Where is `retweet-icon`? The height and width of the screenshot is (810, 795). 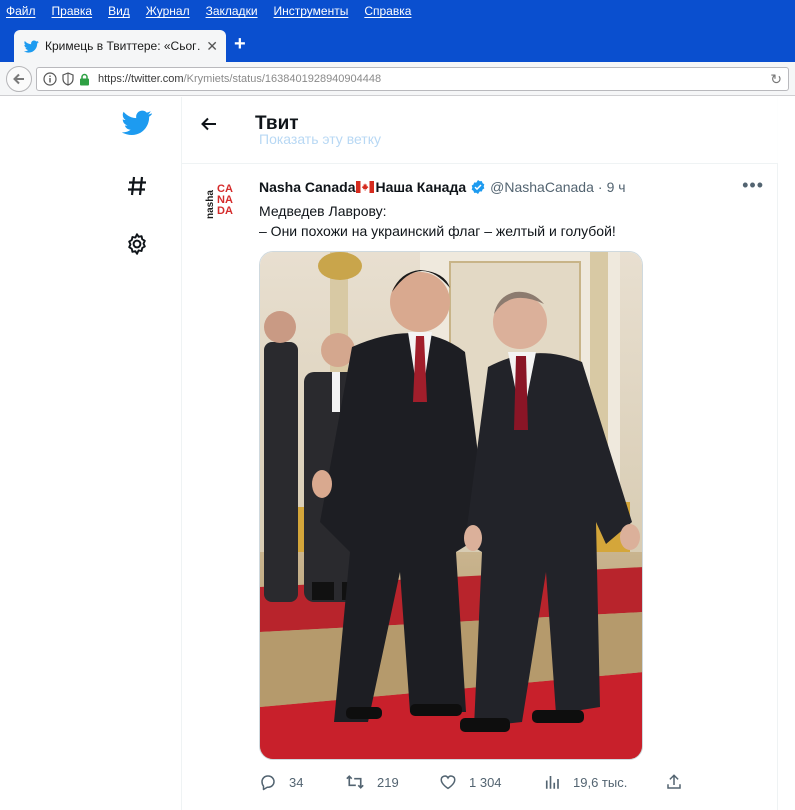 retweet-icon is located at coordinates (355, 782).